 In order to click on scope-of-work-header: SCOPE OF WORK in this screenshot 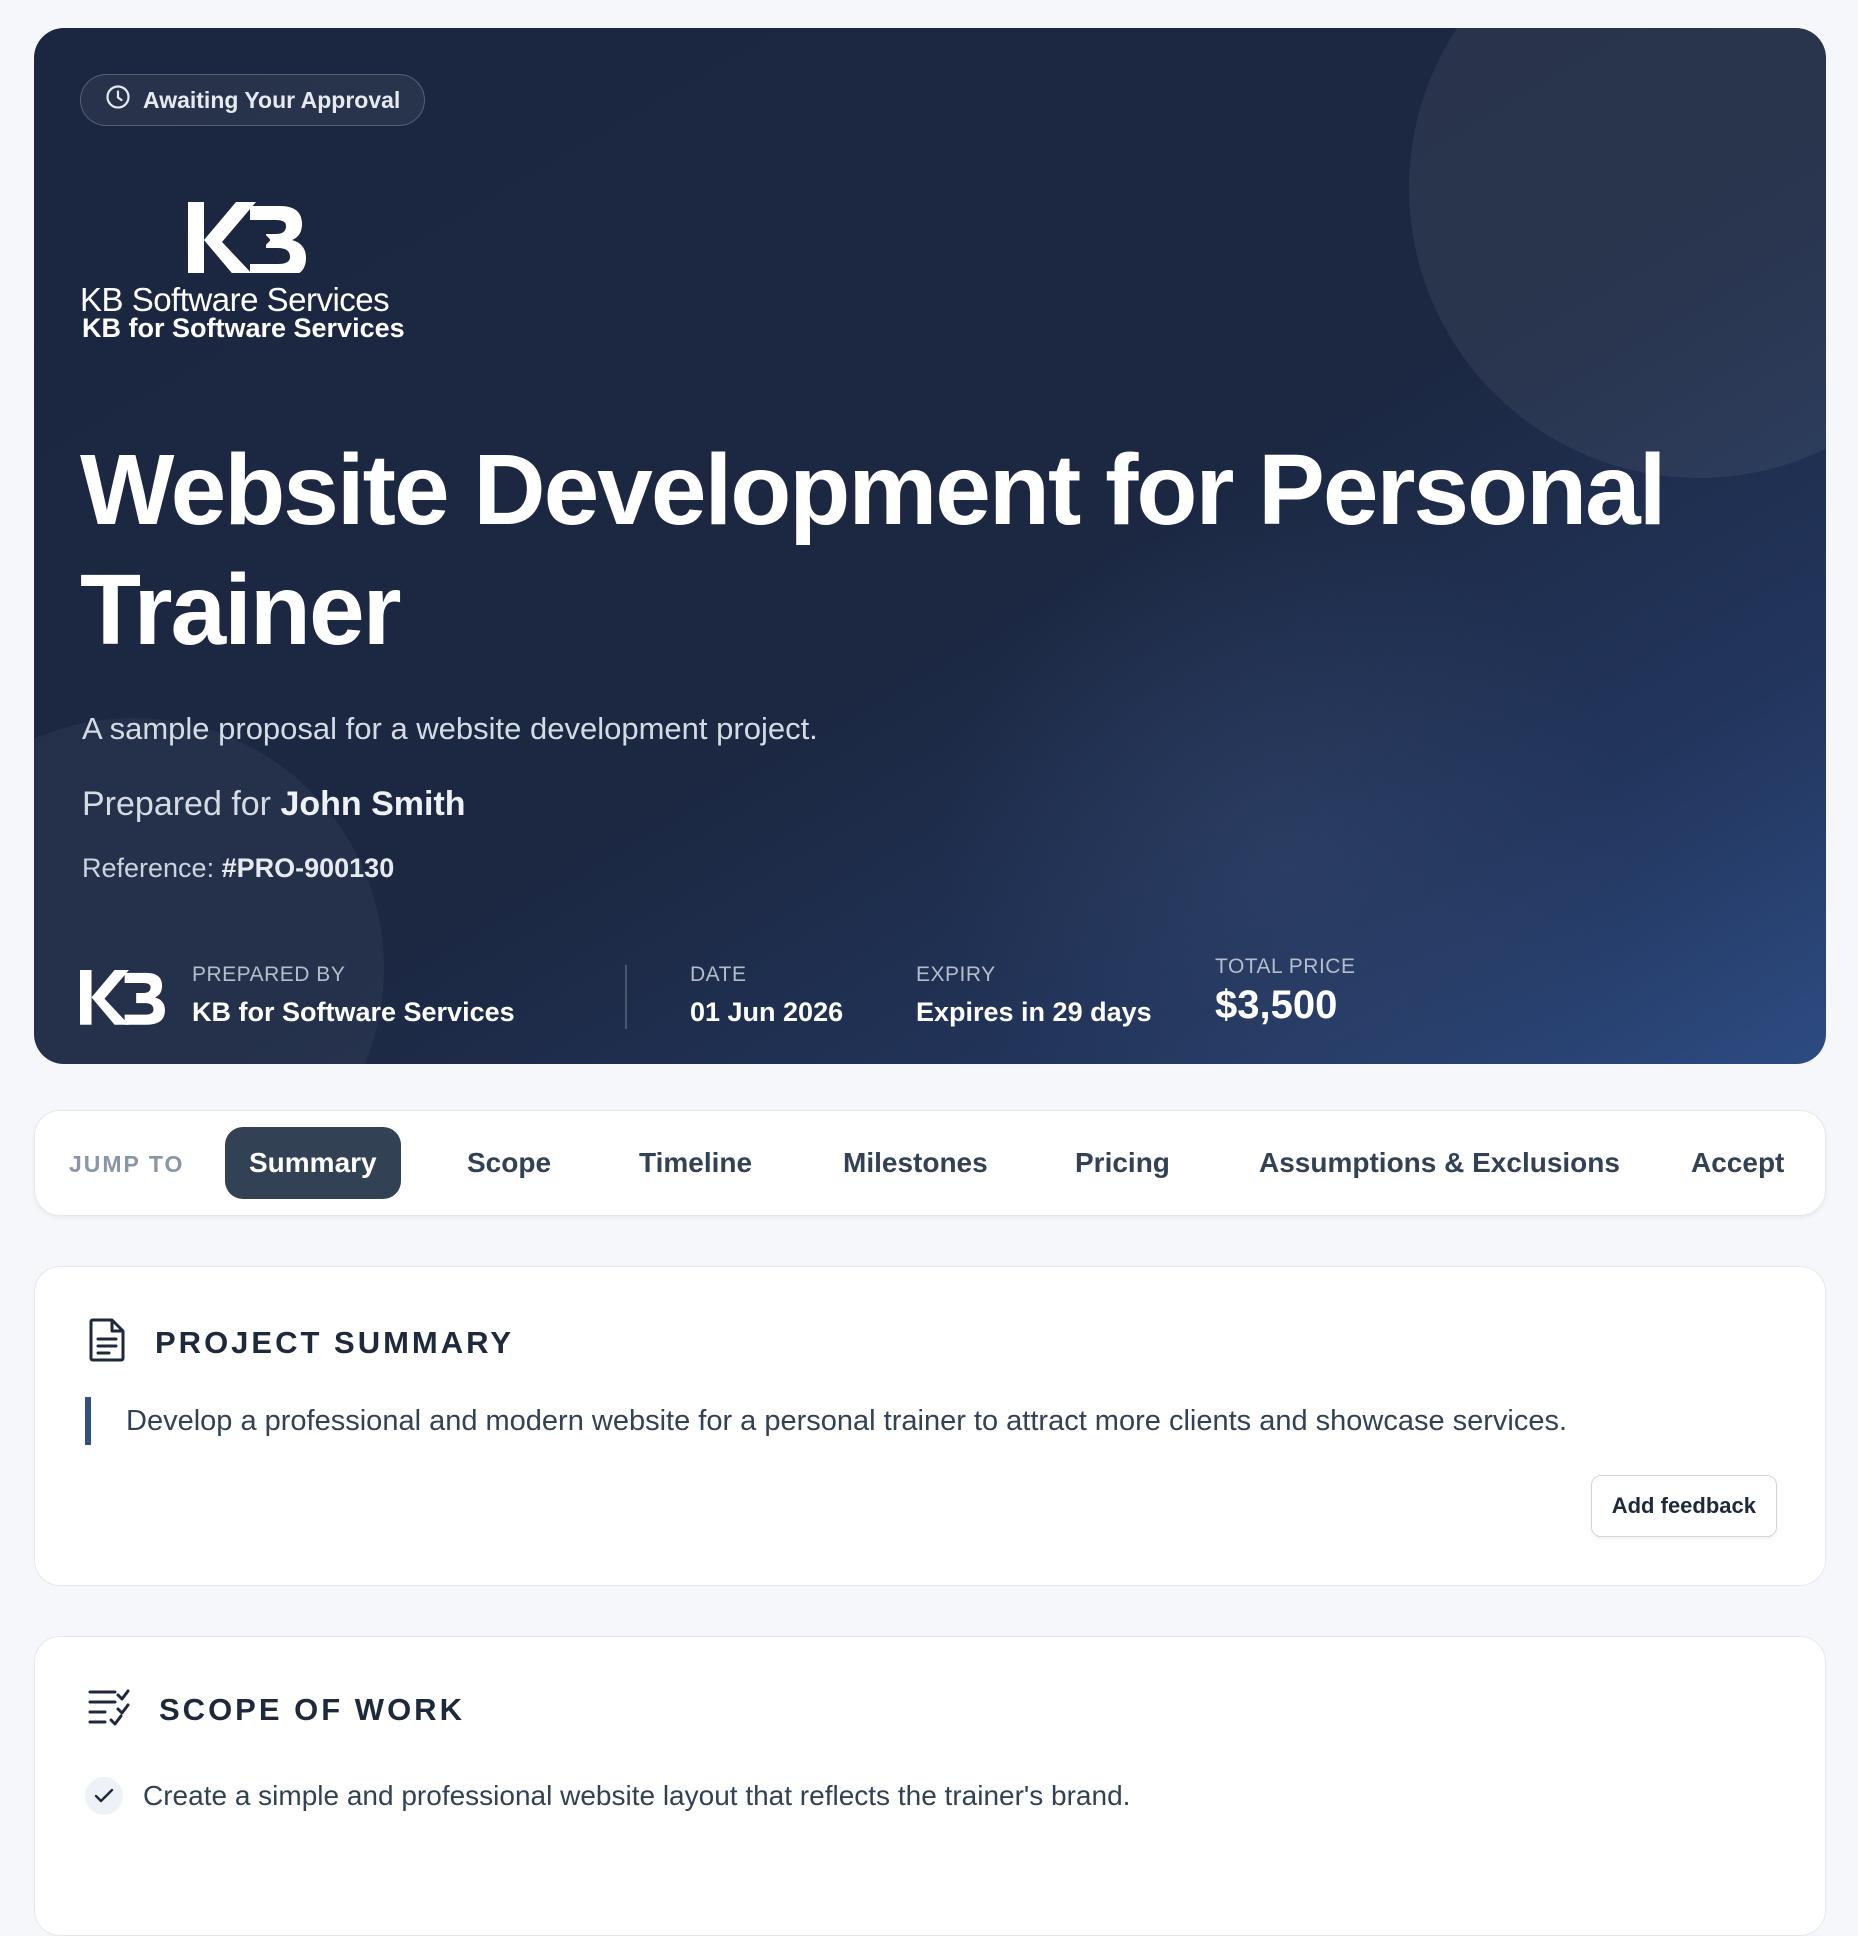, I will do `click(276, 1709)`.